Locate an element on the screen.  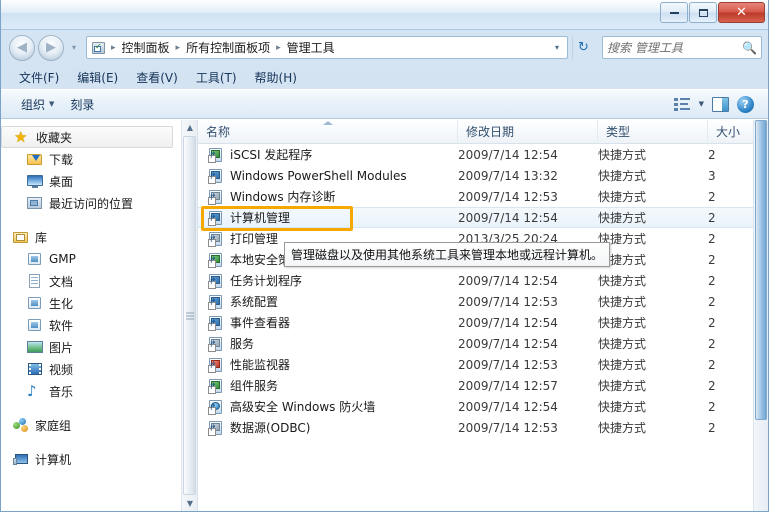
maximize-icon is located at coordinates (703, 12).